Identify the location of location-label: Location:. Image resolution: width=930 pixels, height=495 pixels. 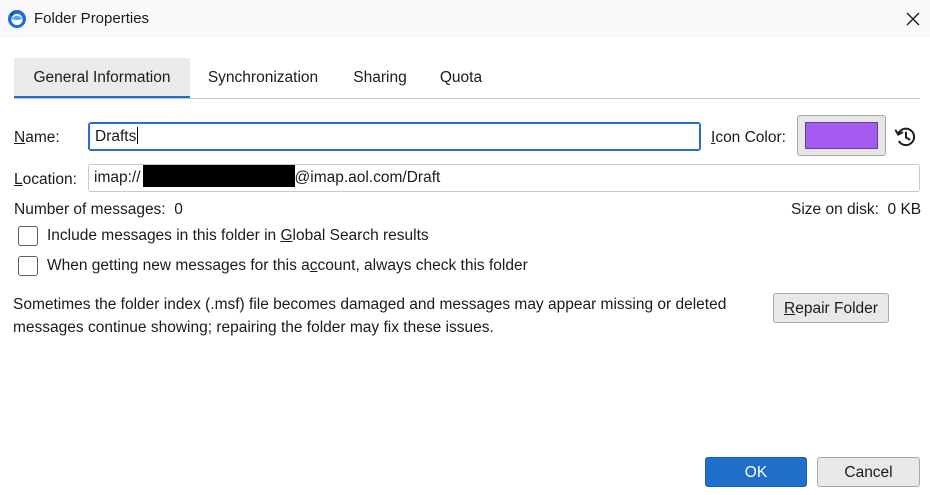
(45, 179).